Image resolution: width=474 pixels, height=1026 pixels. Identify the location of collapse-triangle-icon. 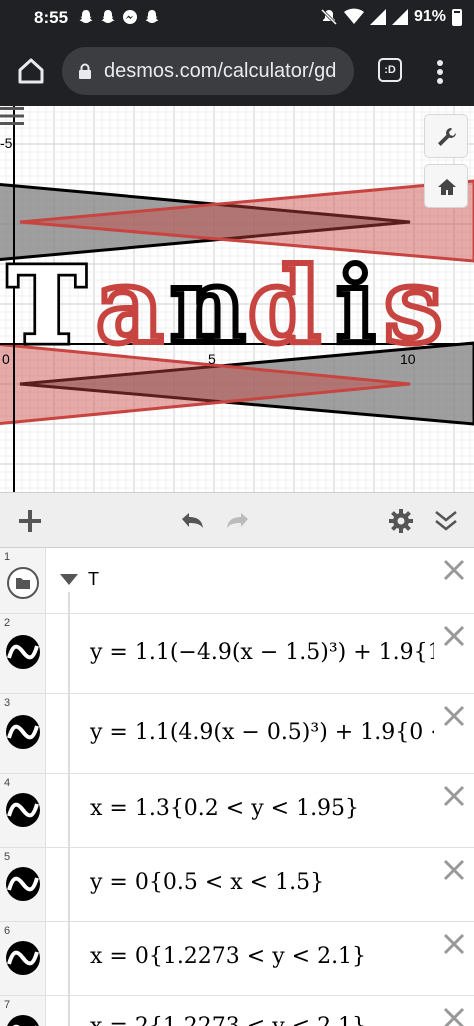
(69, 580).